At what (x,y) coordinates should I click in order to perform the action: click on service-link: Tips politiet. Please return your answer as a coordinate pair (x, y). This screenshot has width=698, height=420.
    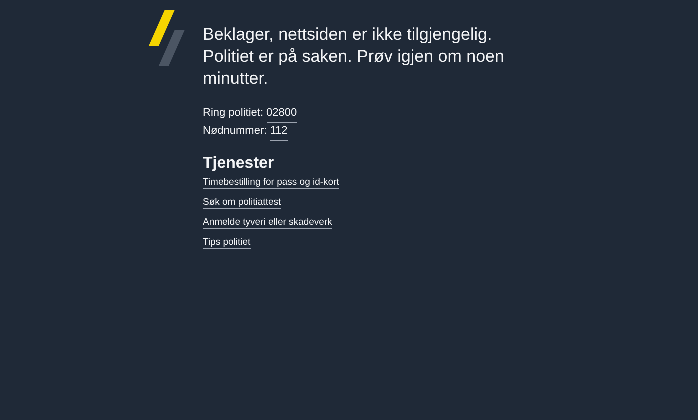
    Looking at the image, I should click on (227, 243).